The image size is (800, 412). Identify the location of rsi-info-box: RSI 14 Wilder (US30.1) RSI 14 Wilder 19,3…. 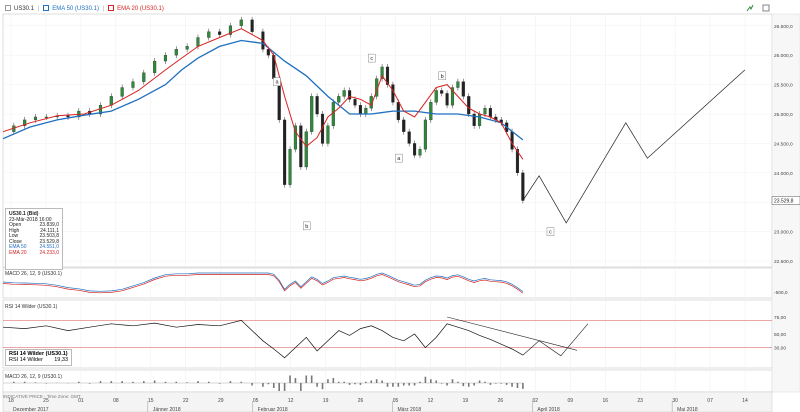
(38, 357).